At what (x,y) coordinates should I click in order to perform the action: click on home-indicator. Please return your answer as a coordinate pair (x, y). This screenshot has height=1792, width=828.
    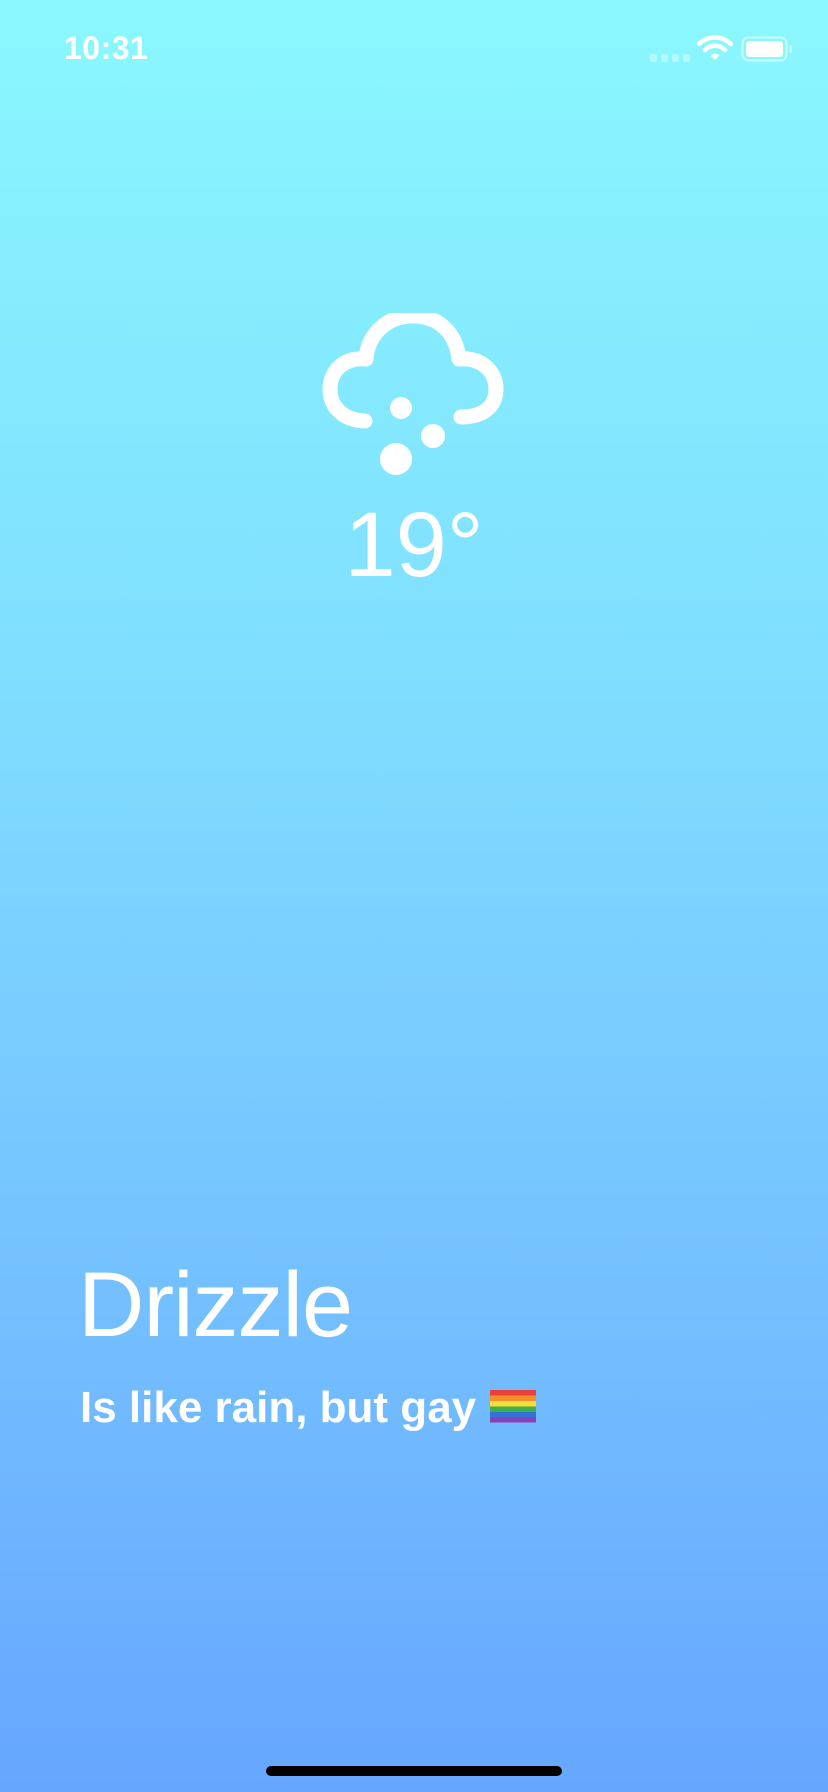
    Looking at the image, I should click on (414, 1771).